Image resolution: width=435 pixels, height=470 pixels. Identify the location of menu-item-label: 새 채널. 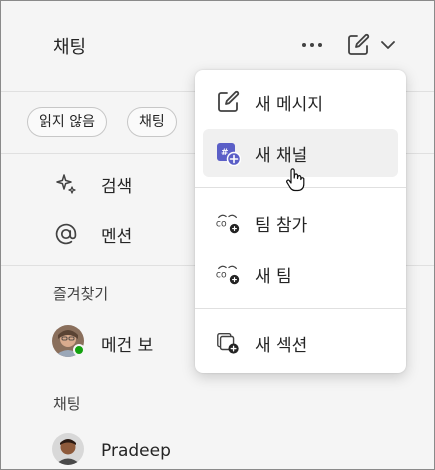
(281, 155).